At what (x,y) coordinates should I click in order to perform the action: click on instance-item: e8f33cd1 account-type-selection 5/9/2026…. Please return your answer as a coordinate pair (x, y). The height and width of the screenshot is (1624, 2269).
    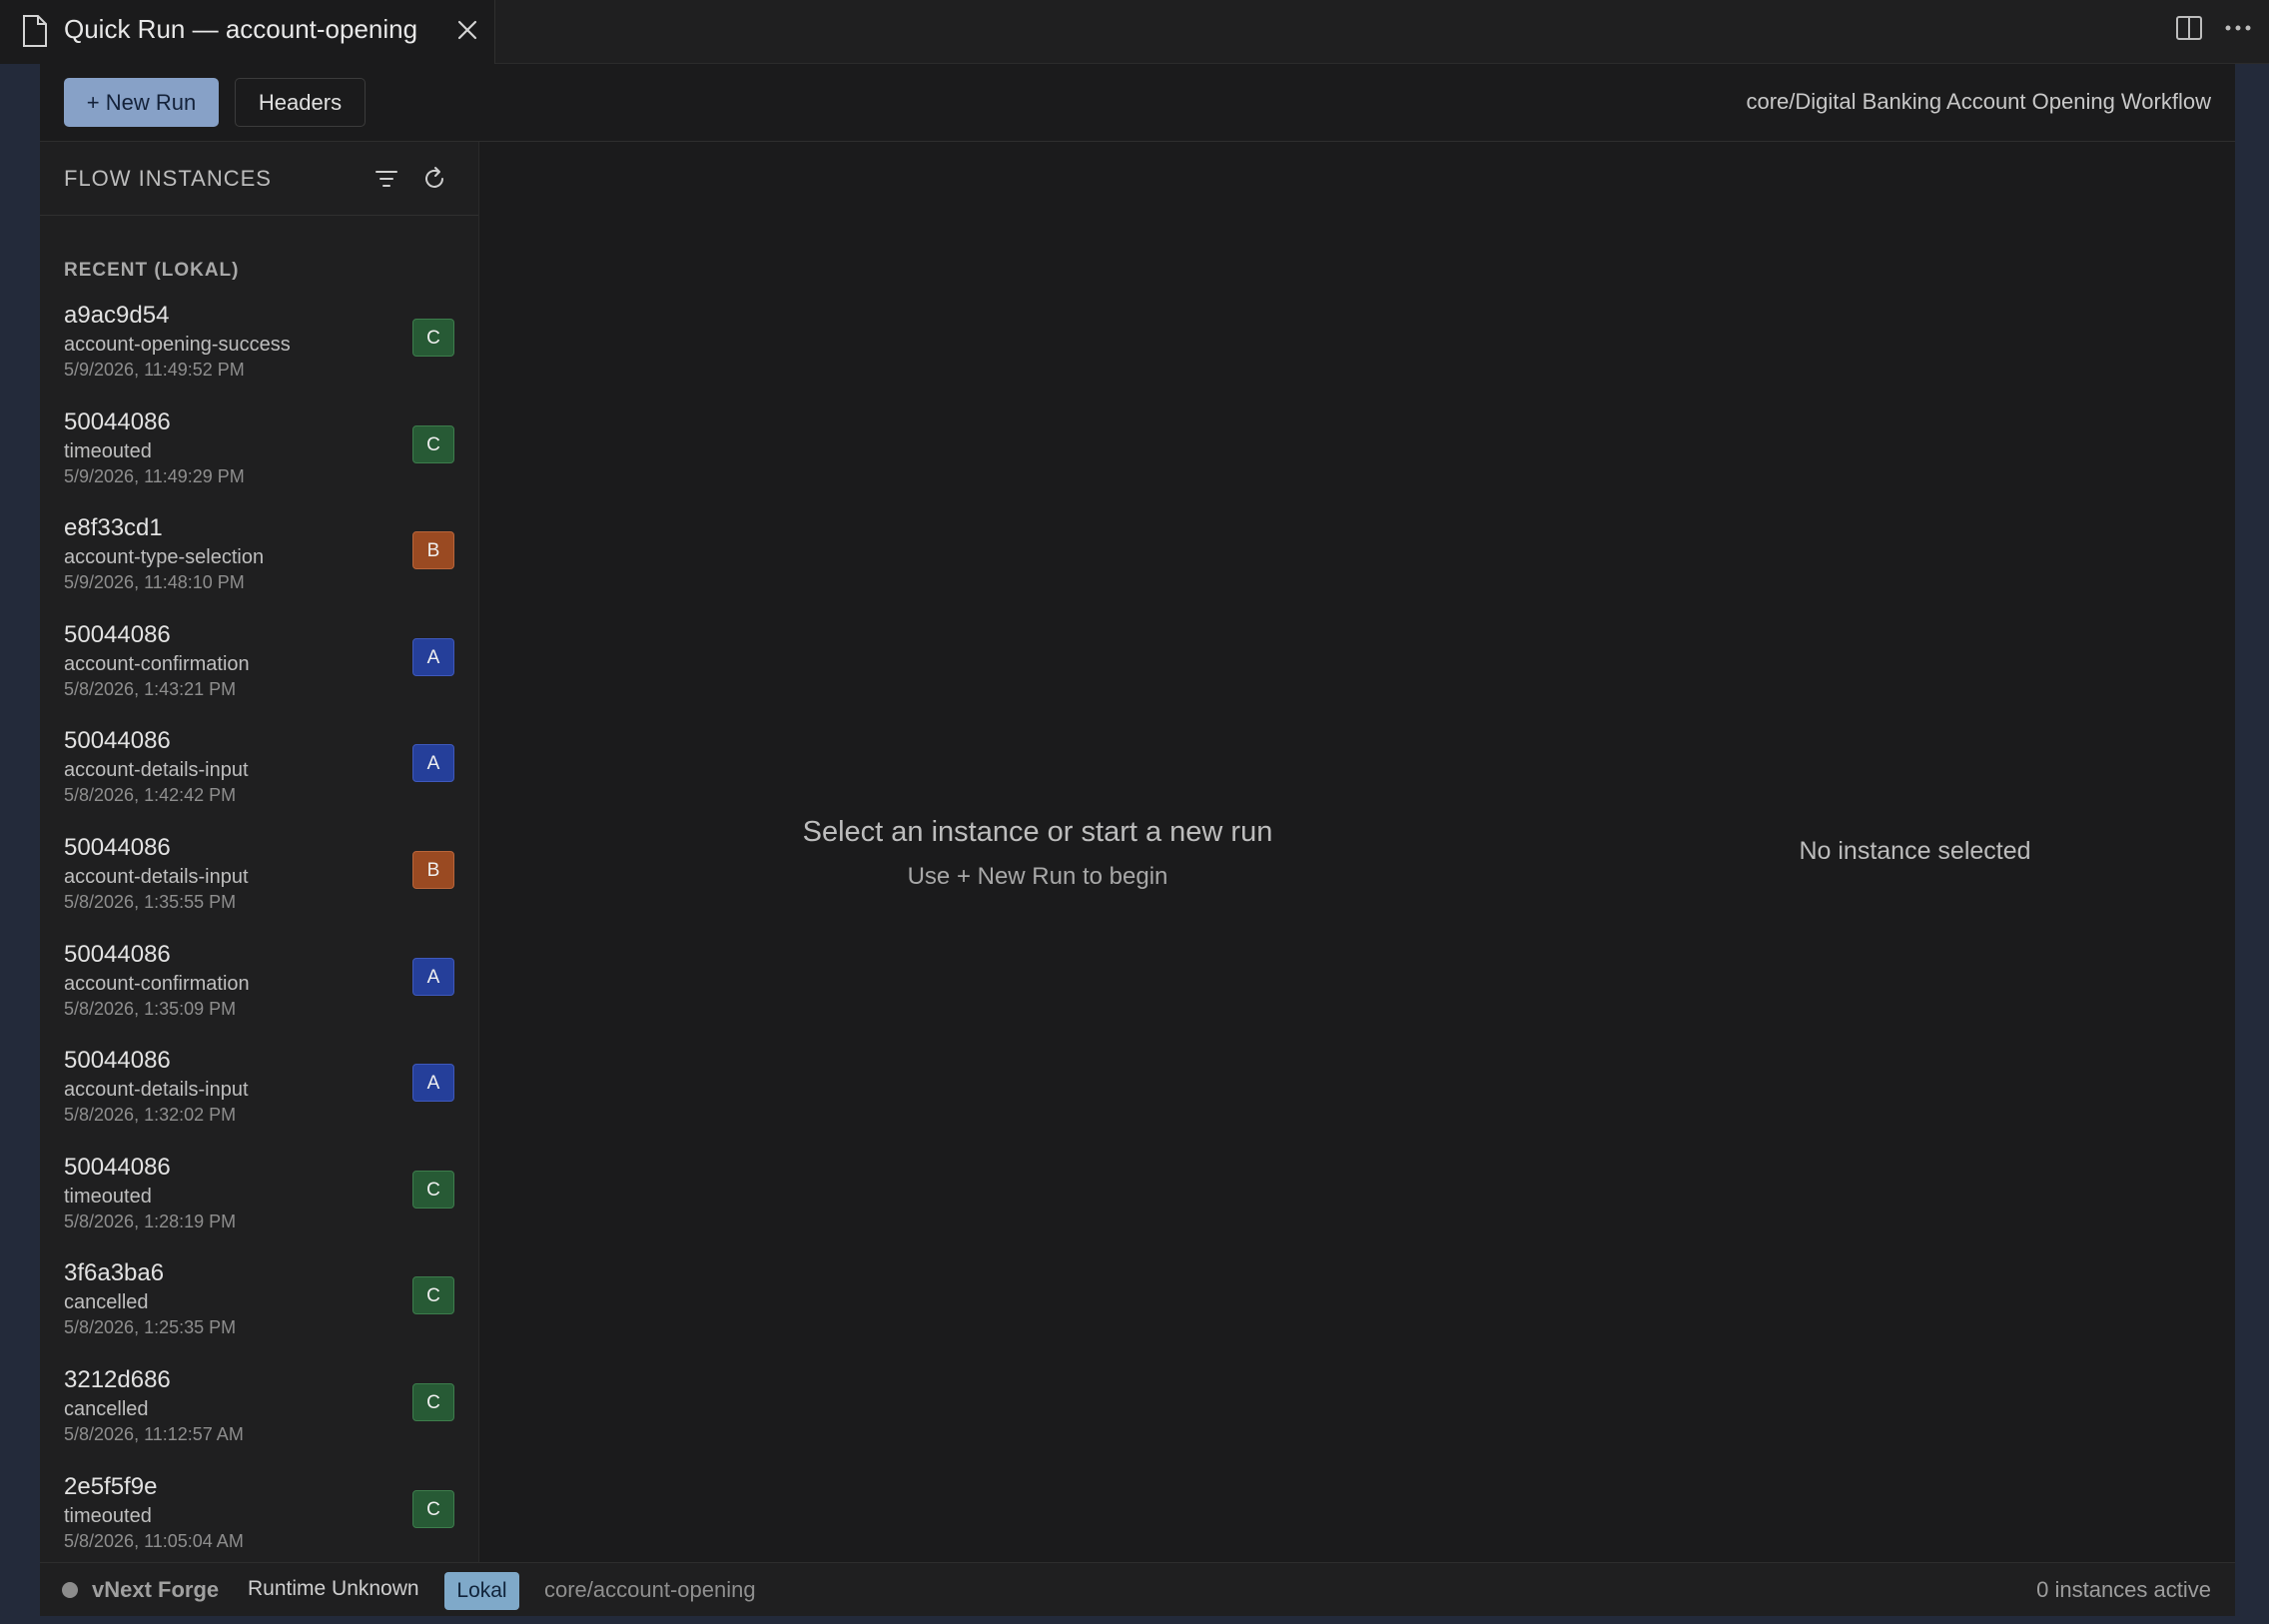
    Looking at the image, I should click on (259, 568).